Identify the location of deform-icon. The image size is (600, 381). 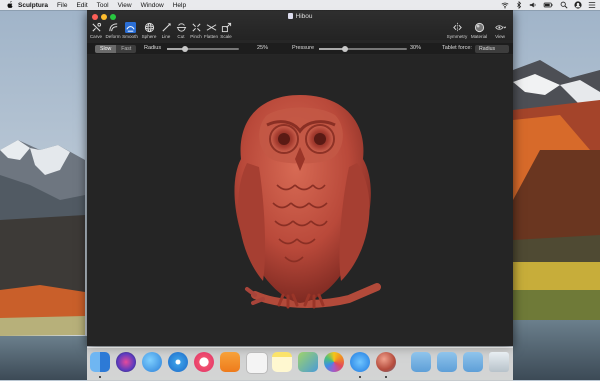
(112, 27).